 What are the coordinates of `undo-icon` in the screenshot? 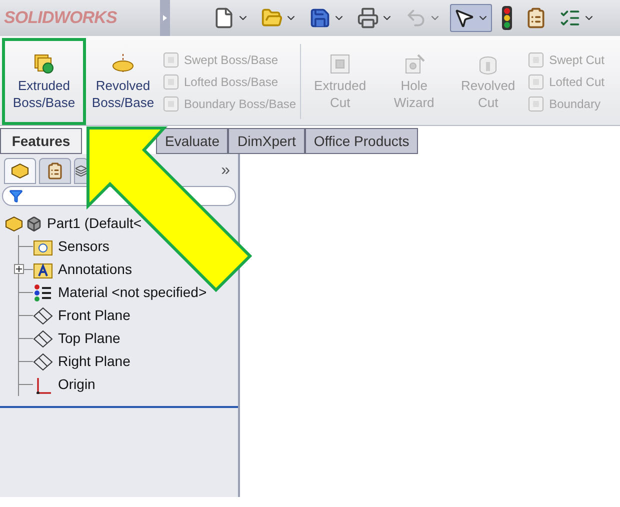 It's located at (416, 18).